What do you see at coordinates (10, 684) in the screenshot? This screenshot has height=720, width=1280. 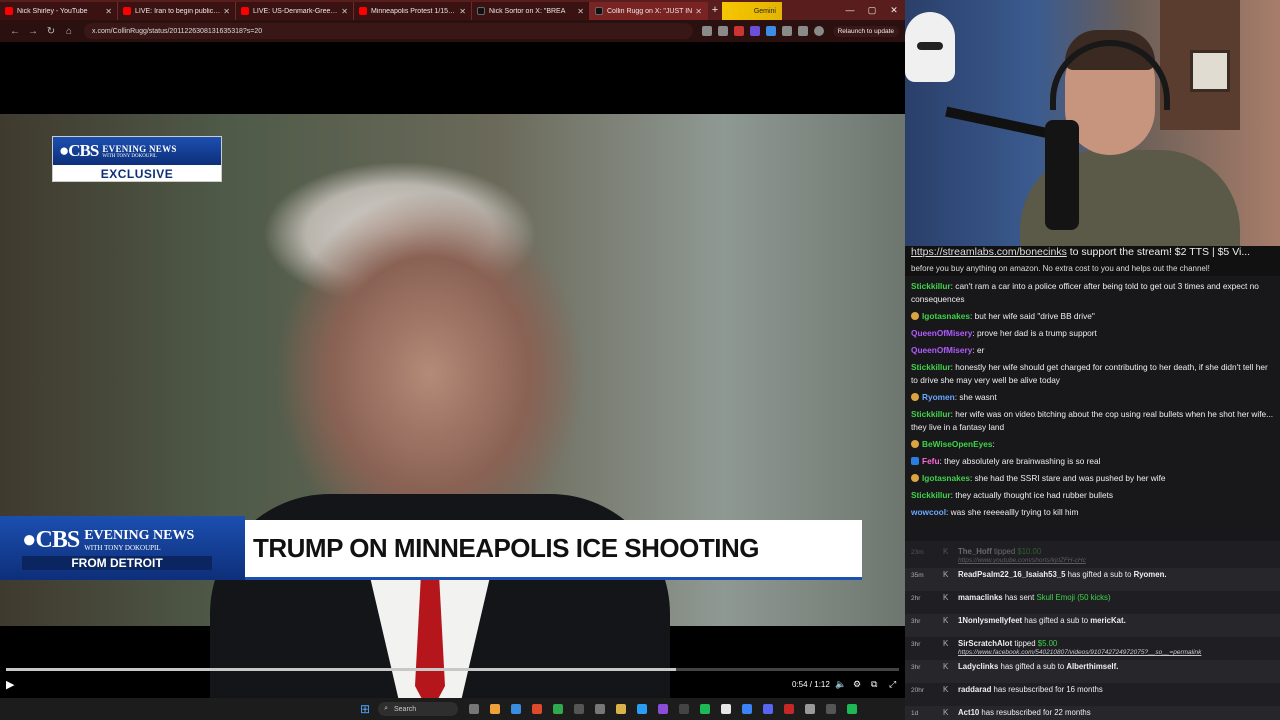 I see `play-icon: ▶` at bounding box center [10, 684].